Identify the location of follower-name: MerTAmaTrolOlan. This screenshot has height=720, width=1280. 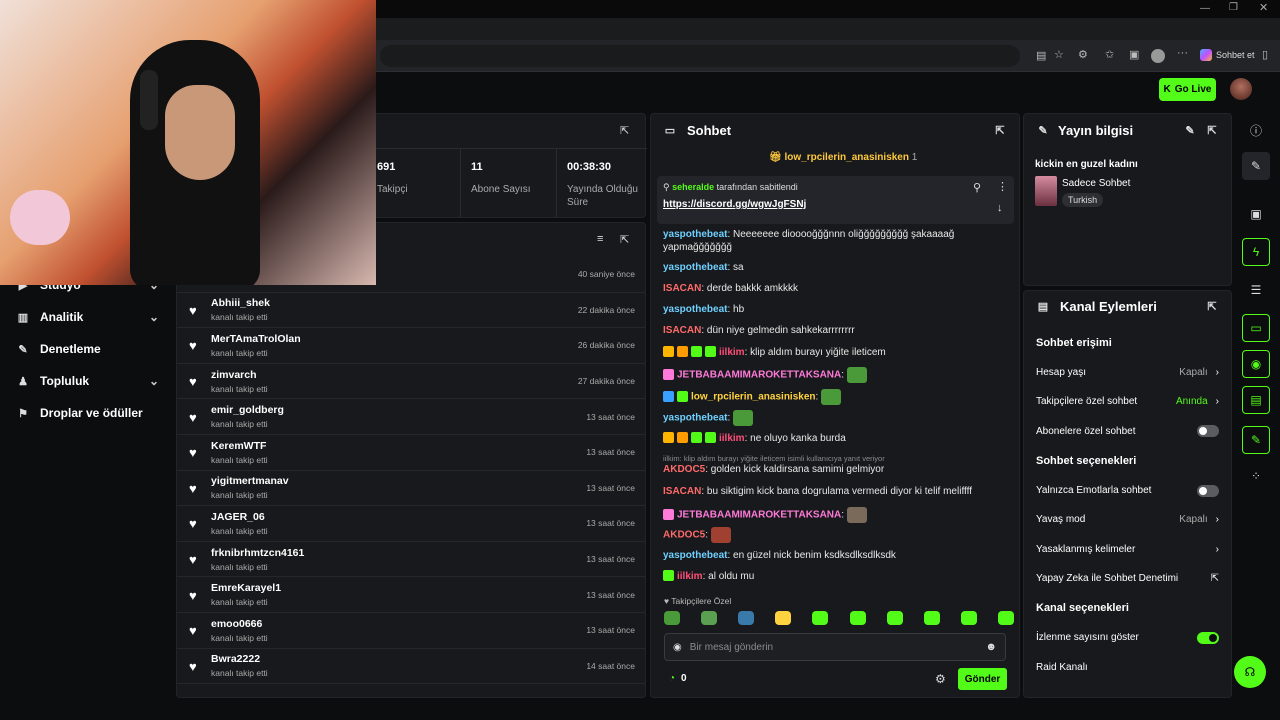
(256, 339).